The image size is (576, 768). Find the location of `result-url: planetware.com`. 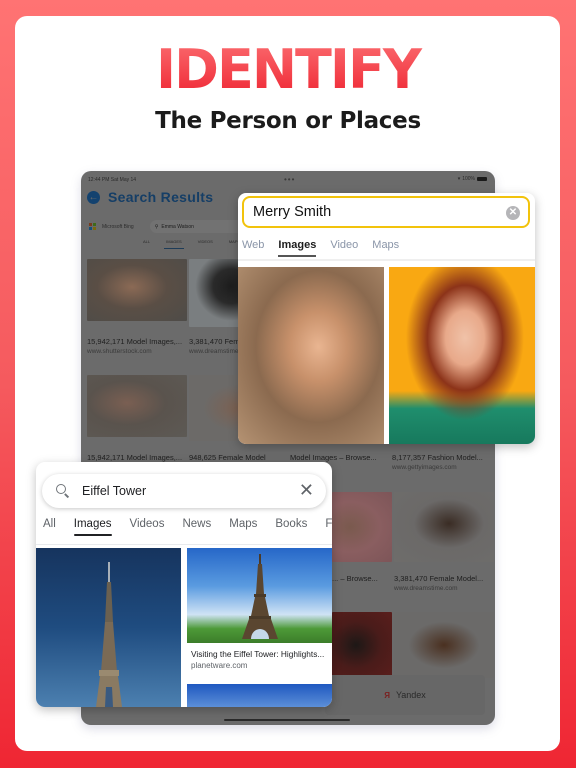

result-url: planetware.com is located at coordinates (219, 665).